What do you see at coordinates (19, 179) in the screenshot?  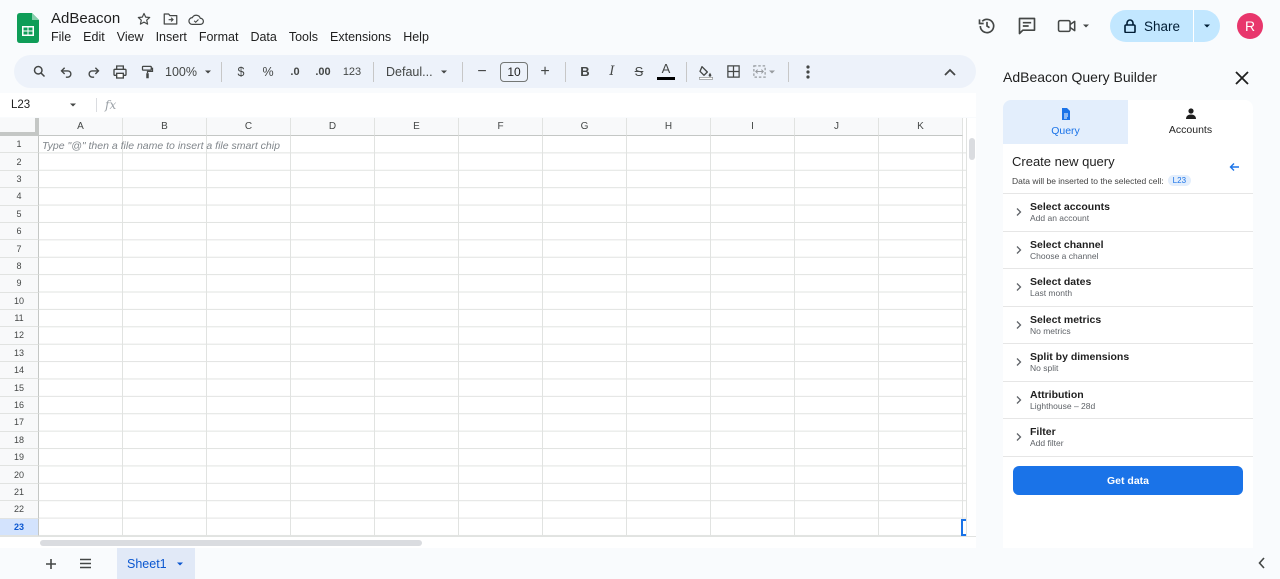 I see `row-header-3: 3` at bounding box center [19, 179].